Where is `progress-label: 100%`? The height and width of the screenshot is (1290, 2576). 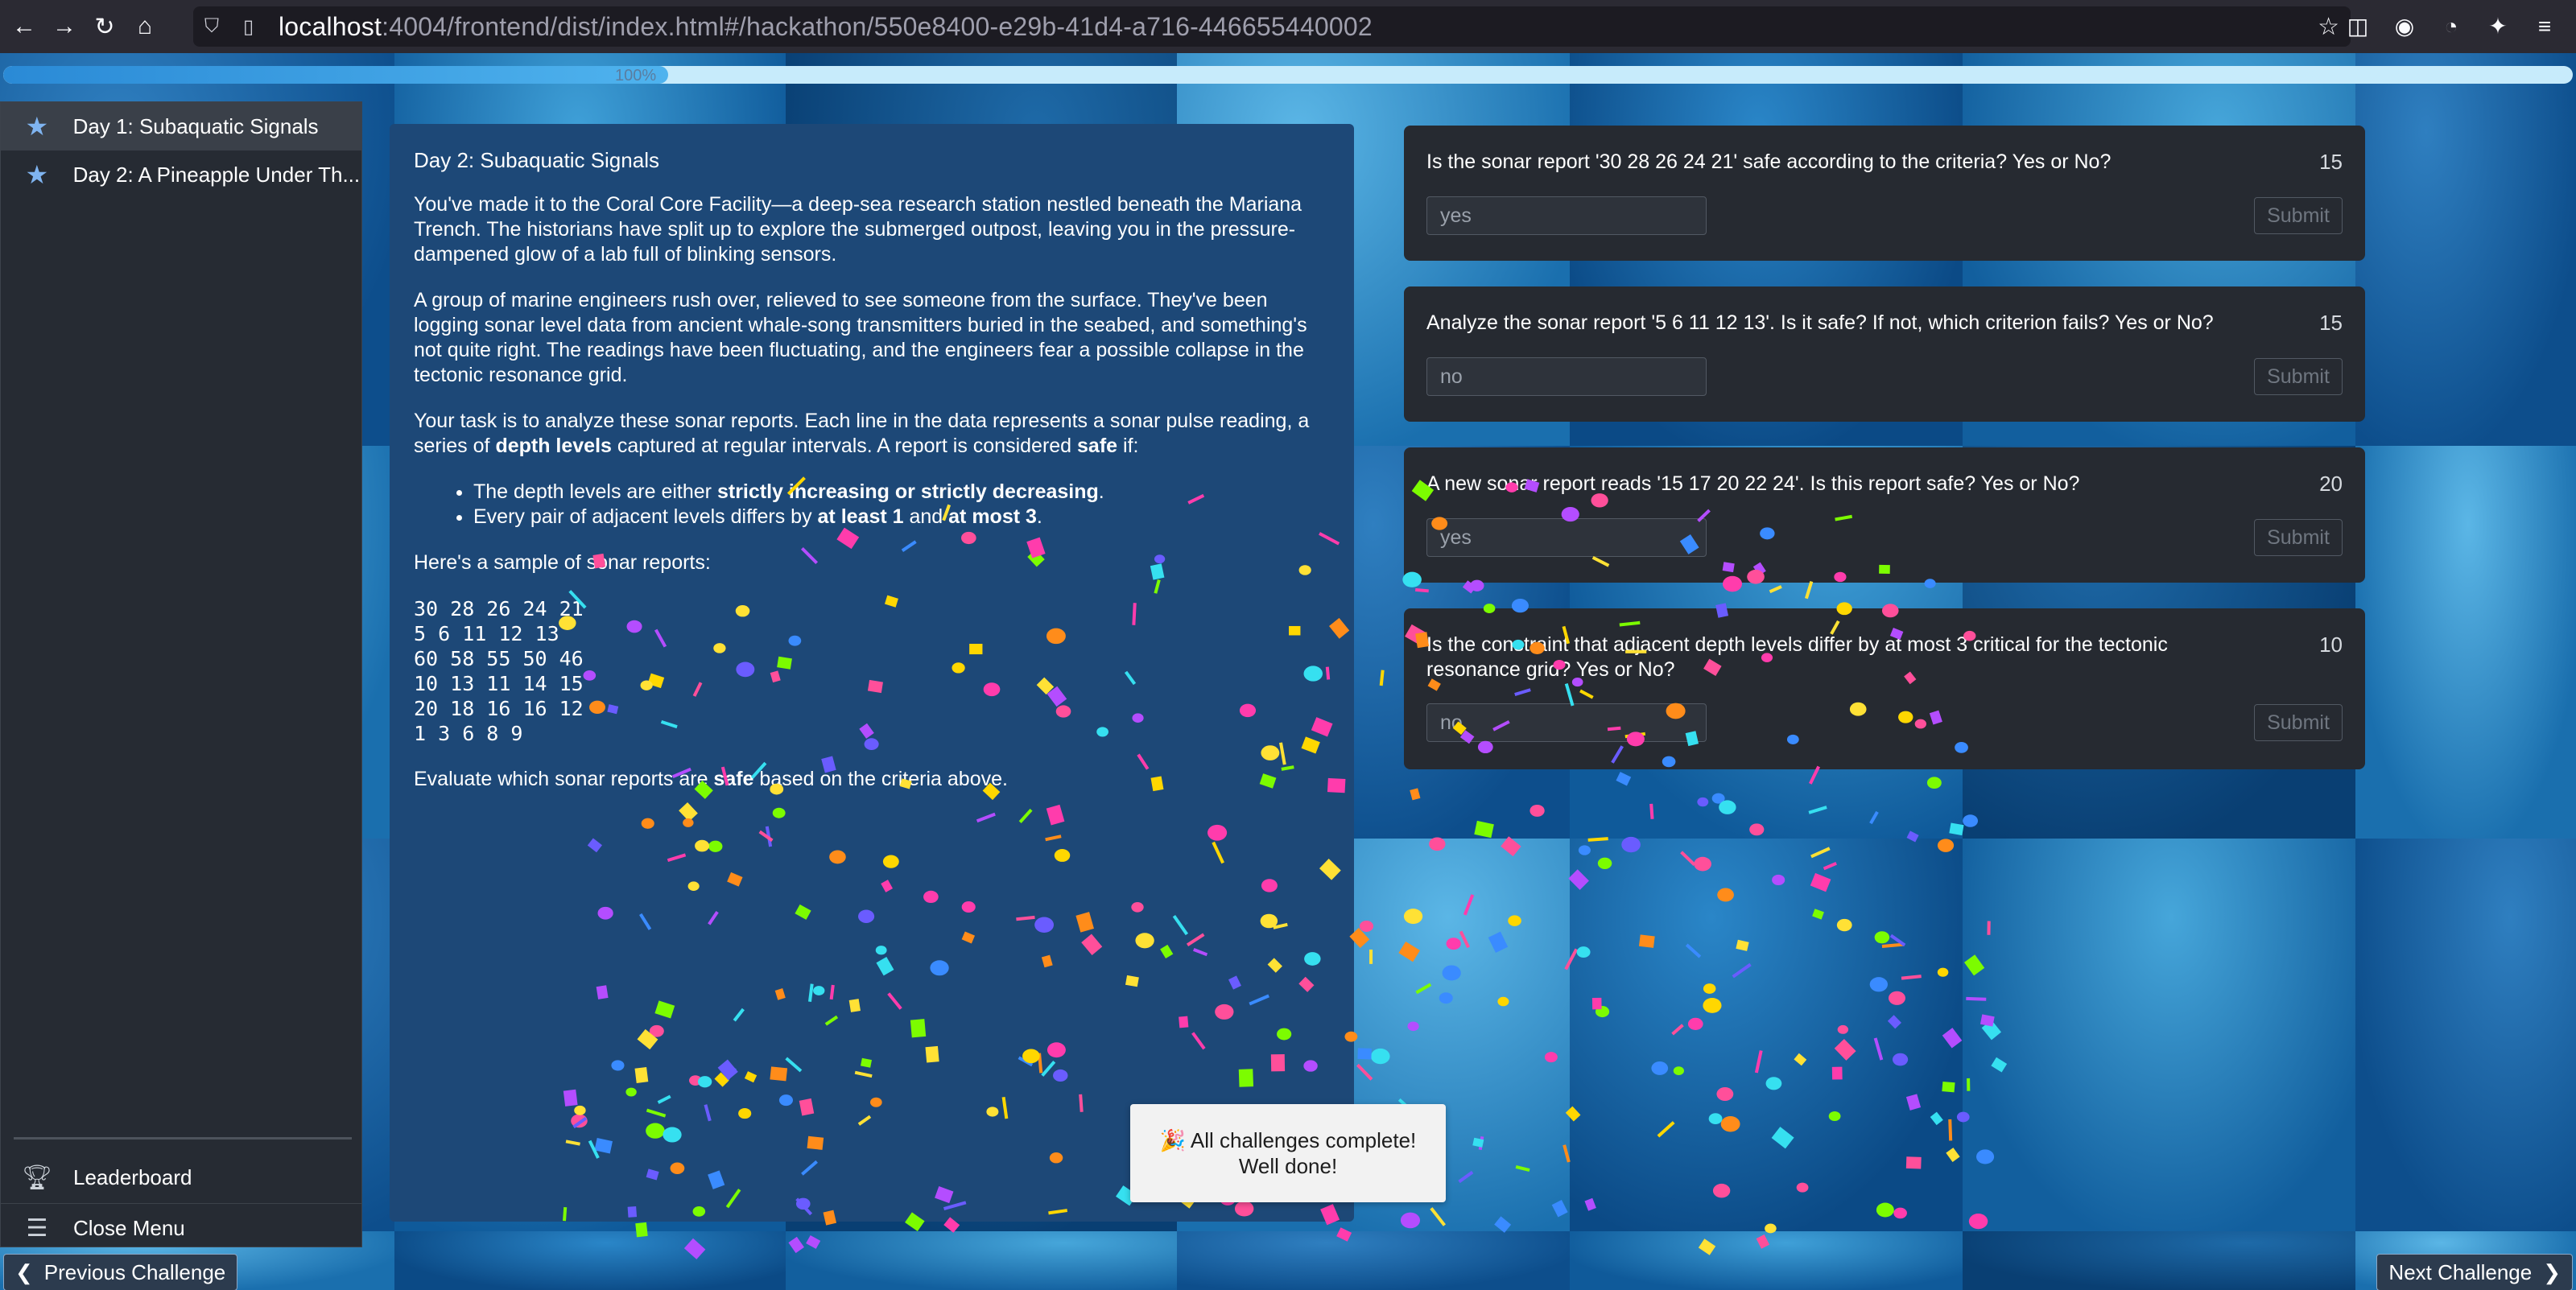 progress-label: 100% is located at coordinates (636, 75).